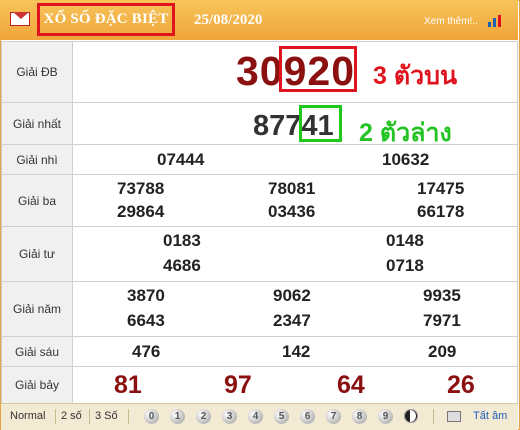 This screenshot has height=430, width=520. Describe the element at coordinates (228, 20) in the screenshot. I see `draw-date: 25/08/2020` at that location.